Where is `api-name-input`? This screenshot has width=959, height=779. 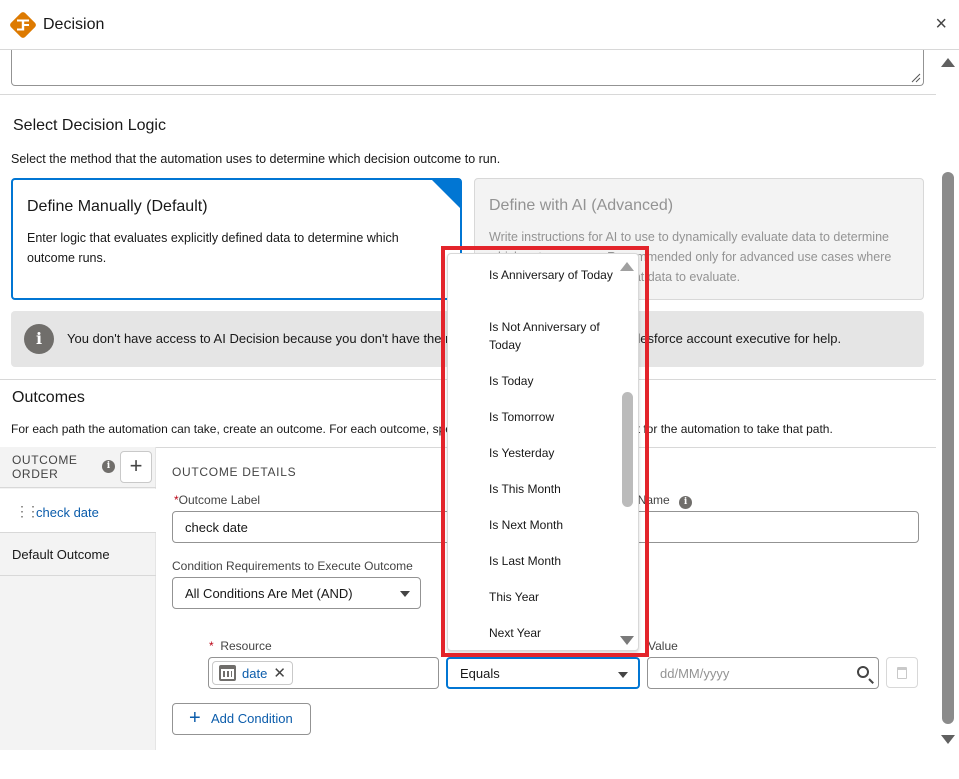 api-name-input is located at coordinates (767, 527).